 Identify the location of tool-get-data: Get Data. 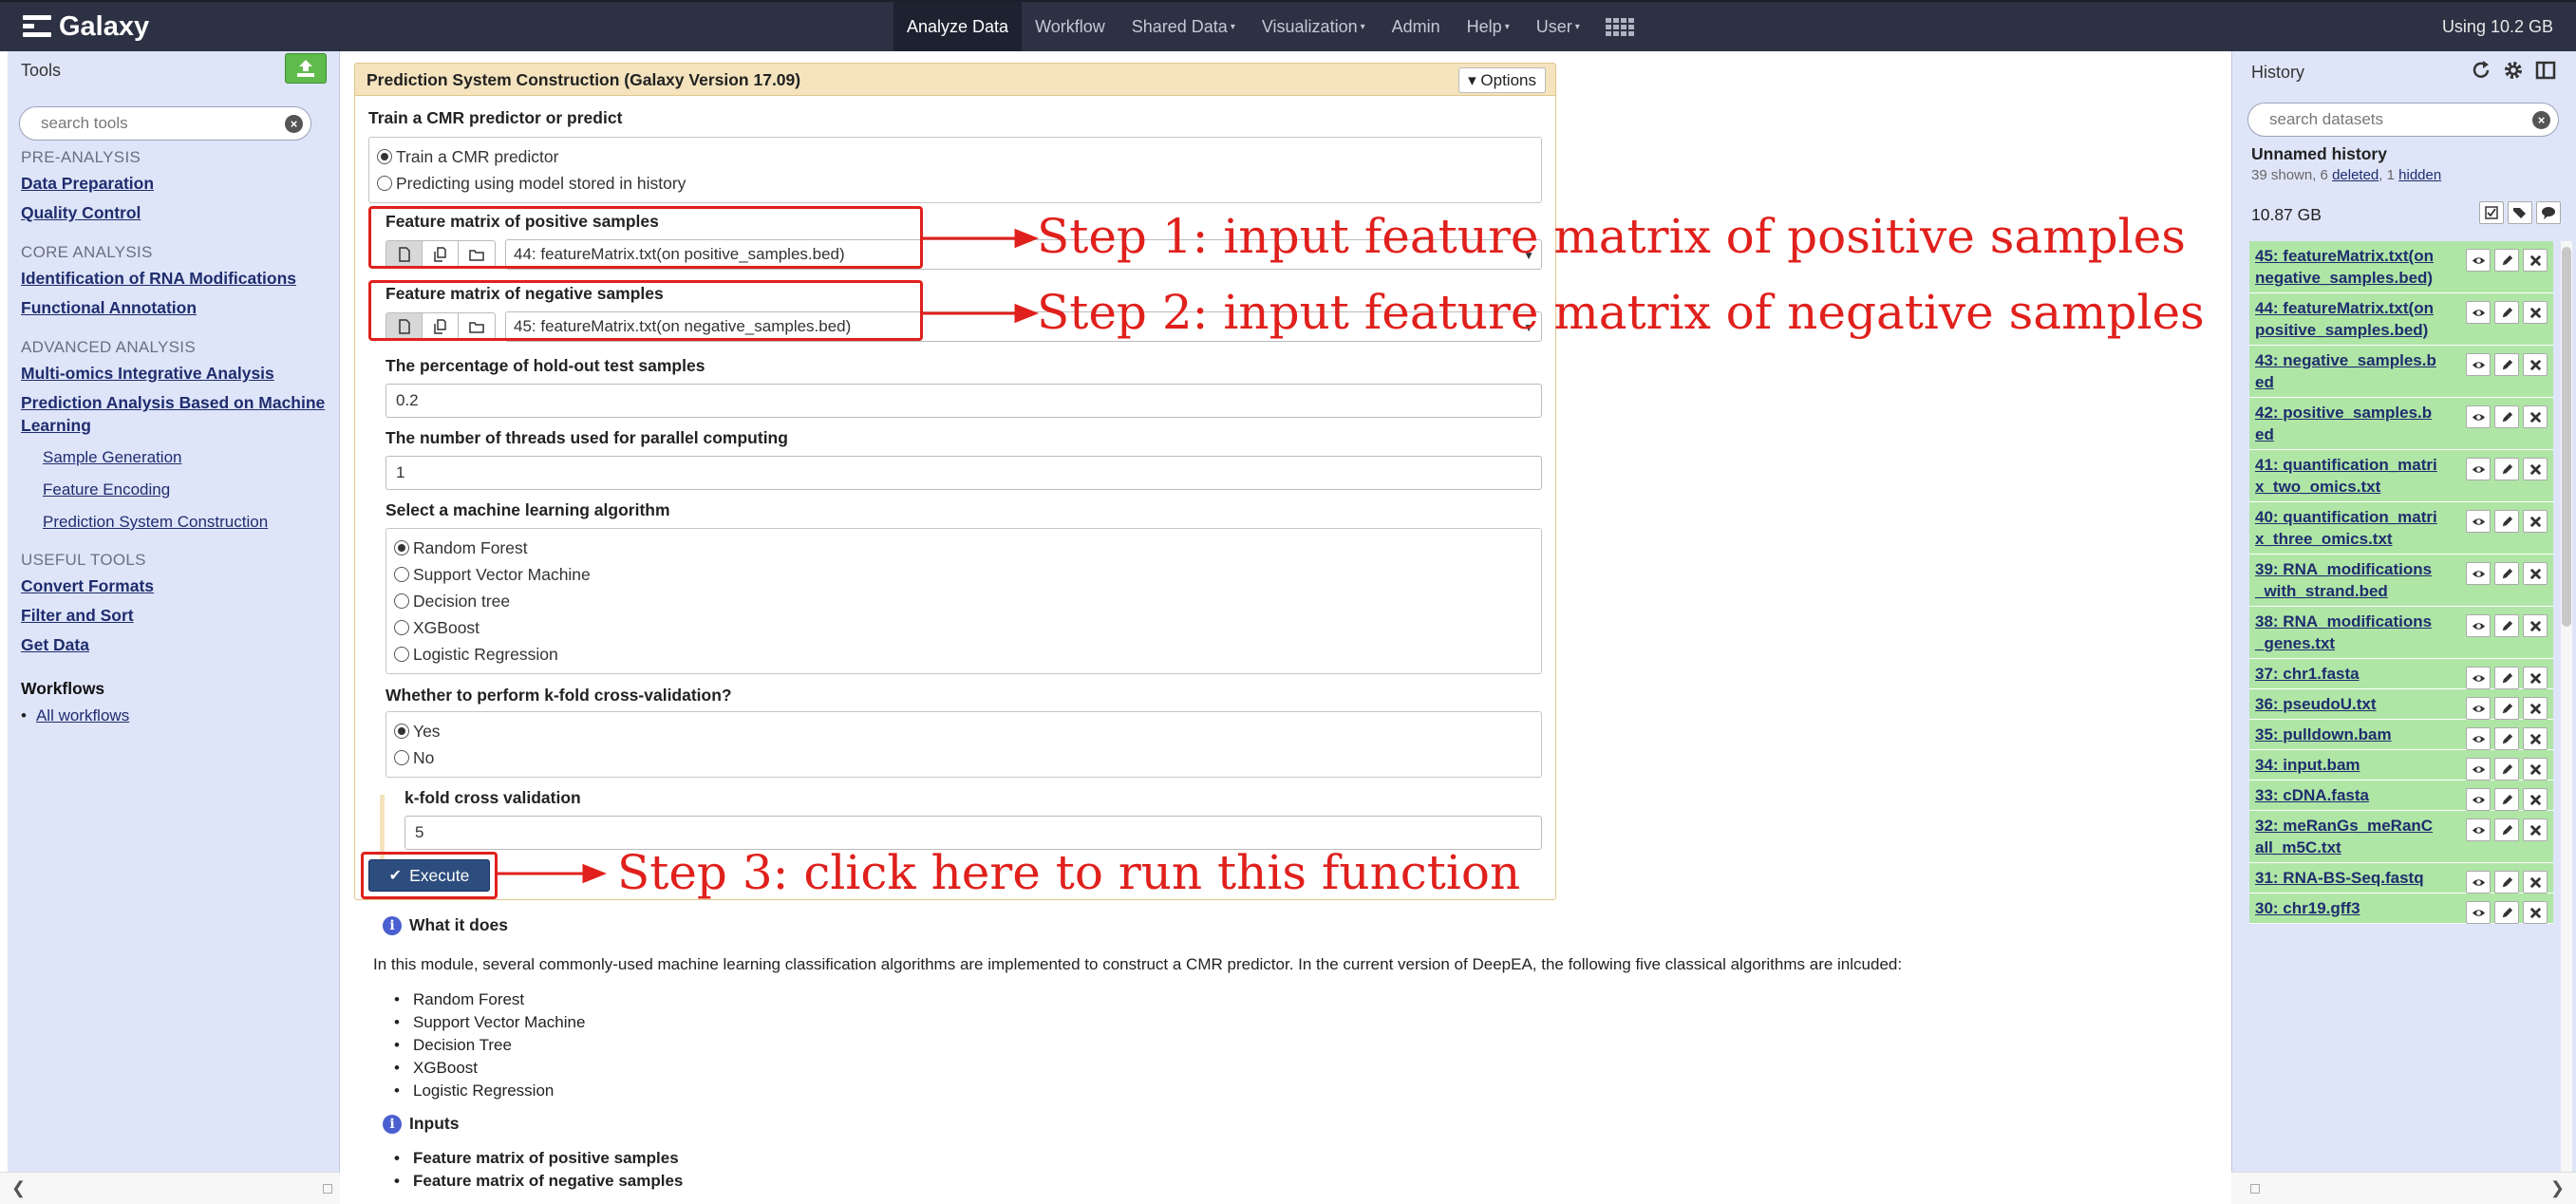
(177, 644).